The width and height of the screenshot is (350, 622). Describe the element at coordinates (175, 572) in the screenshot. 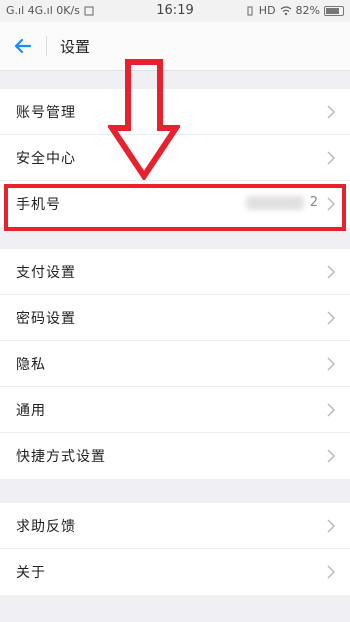

I see `settings-item-about: 关于` at that location.